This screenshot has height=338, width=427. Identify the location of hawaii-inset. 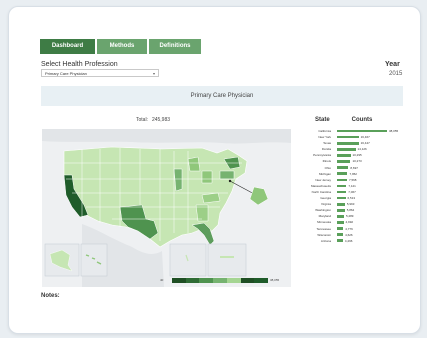
(94, 260).